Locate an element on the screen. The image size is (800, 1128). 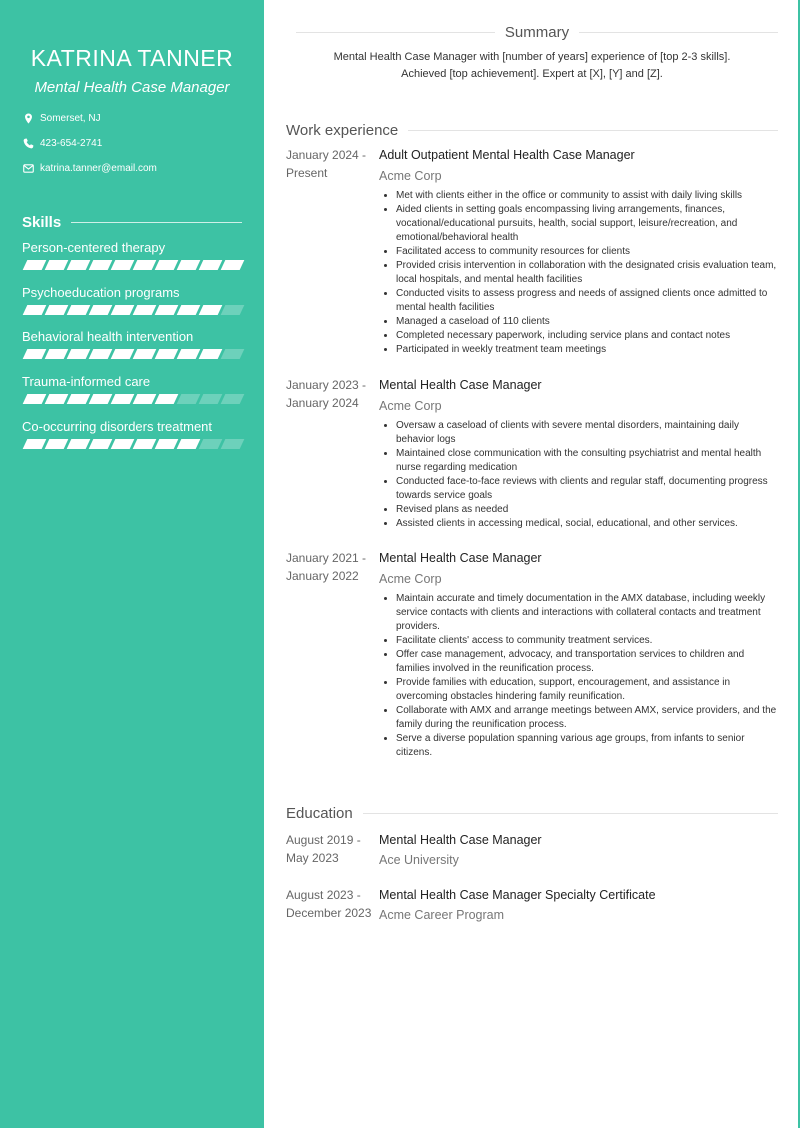
date-start: January 2021 - is located at coordinates (326, 558).